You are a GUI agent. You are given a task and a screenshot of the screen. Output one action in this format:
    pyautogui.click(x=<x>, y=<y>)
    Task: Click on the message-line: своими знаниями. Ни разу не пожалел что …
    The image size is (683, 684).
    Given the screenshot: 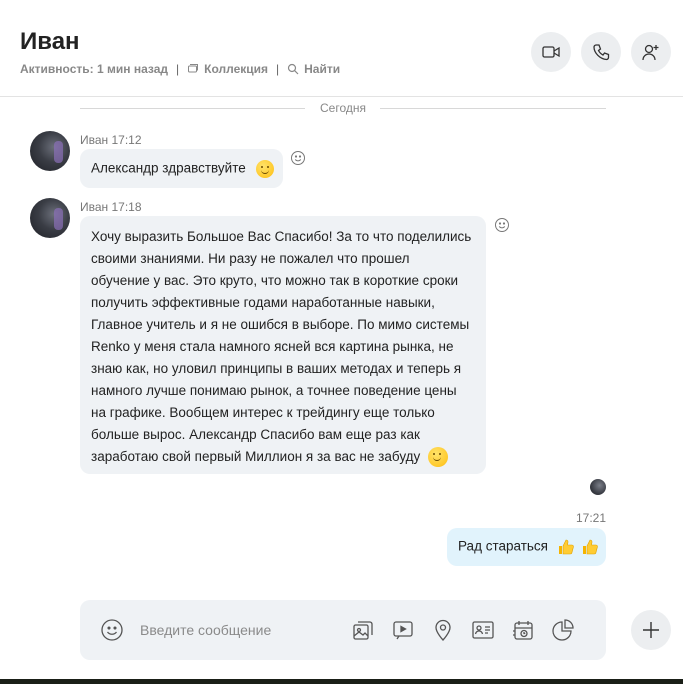 What is the action you would take?
    pyautogui.click(x=250, y=258)
    